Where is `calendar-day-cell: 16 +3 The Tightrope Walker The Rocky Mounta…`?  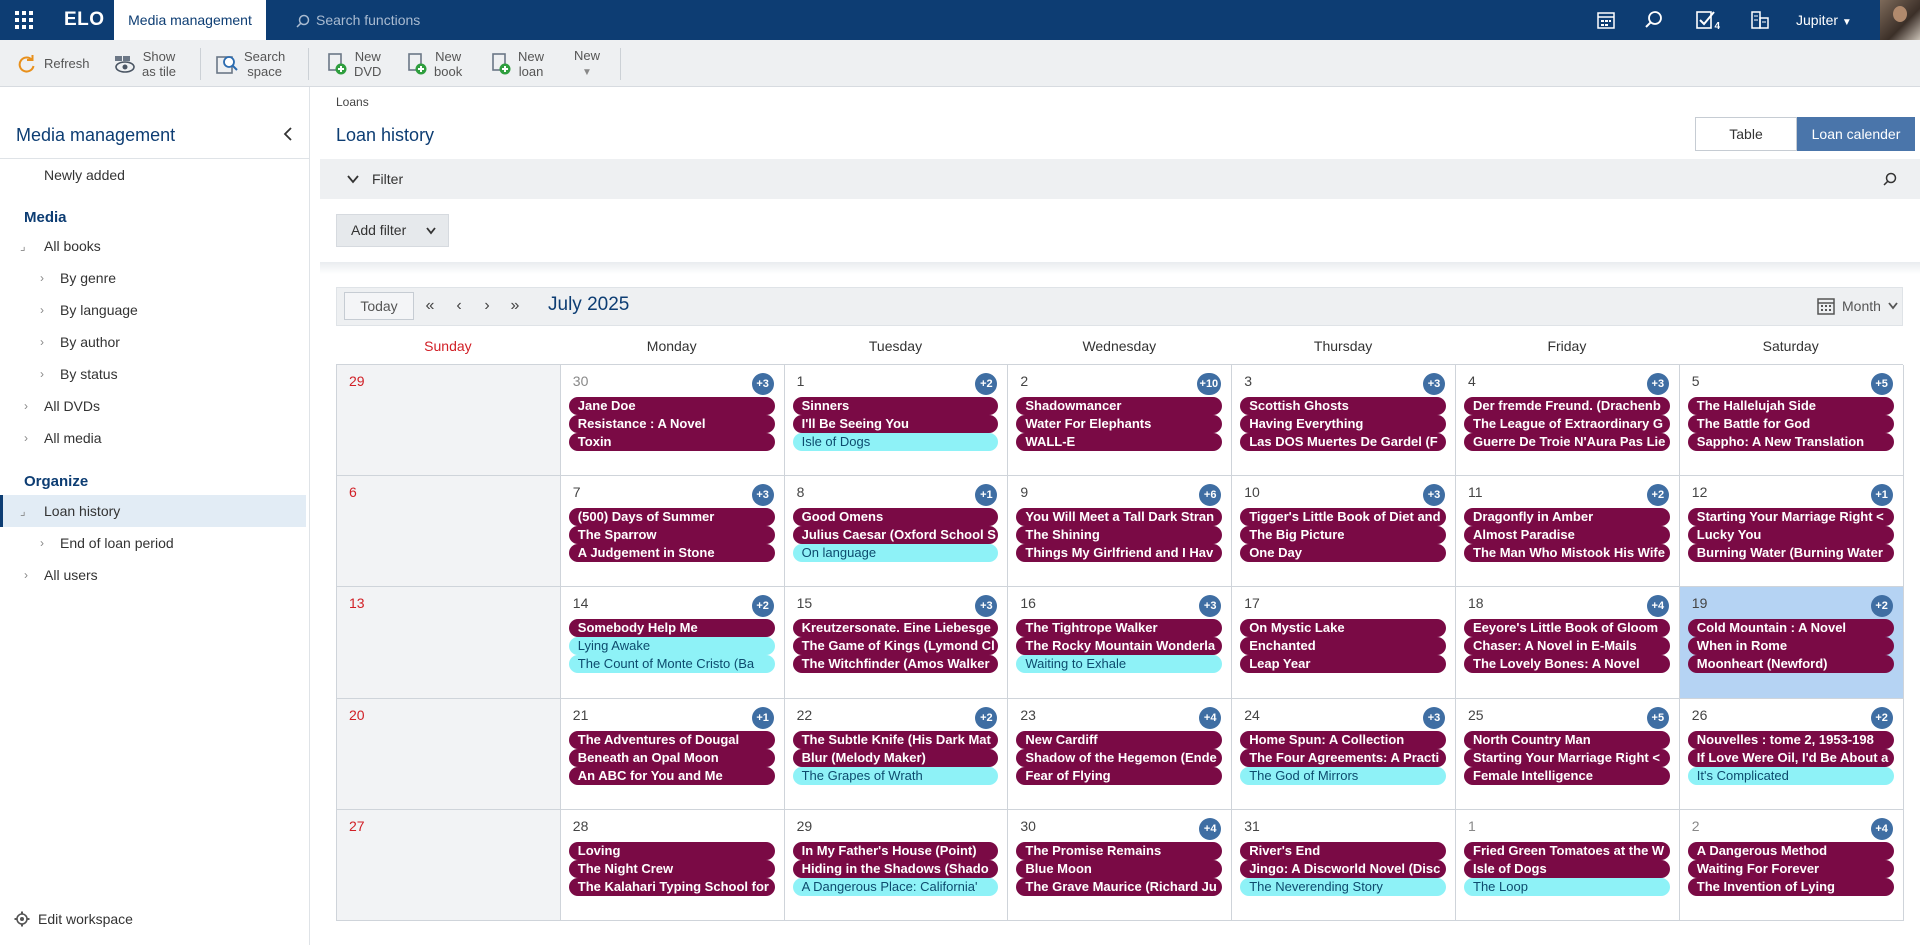
calendar-day-cell: 16 +3 The Tightrope Walker The Rocky Mounta… is located at coordinates (1120, 643).